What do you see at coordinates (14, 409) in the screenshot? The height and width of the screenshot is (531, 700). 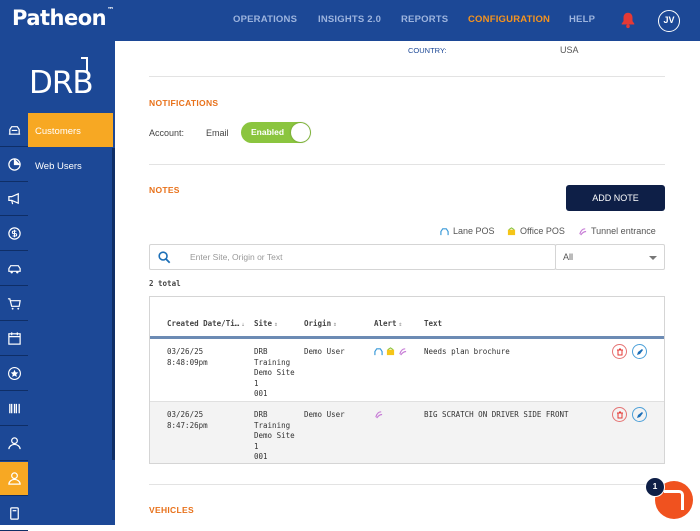 I see `rail-barcode-icon` at bounding box center [14, 409].